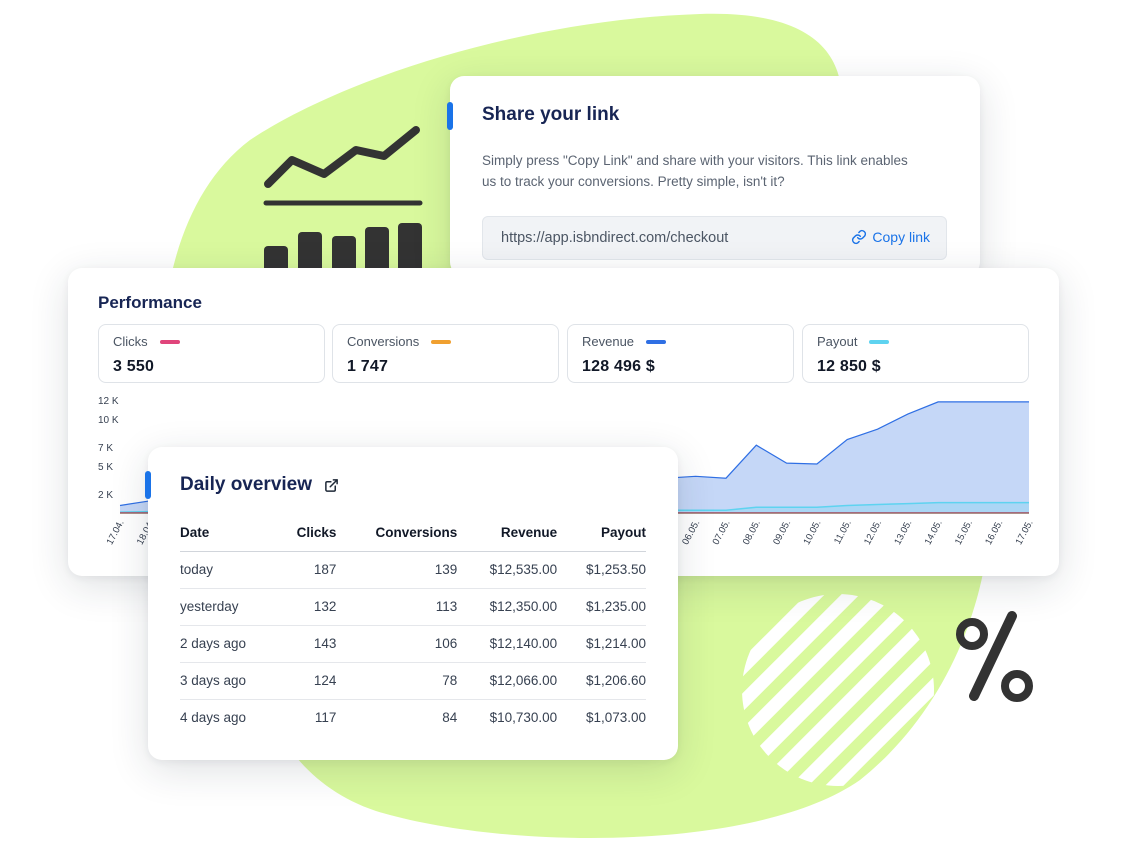 This screenshot has height=844, width=1126. Describe the element at coordinates (105, 467) in the screenshot. I see `y-tick-label: 5 K` at that location.